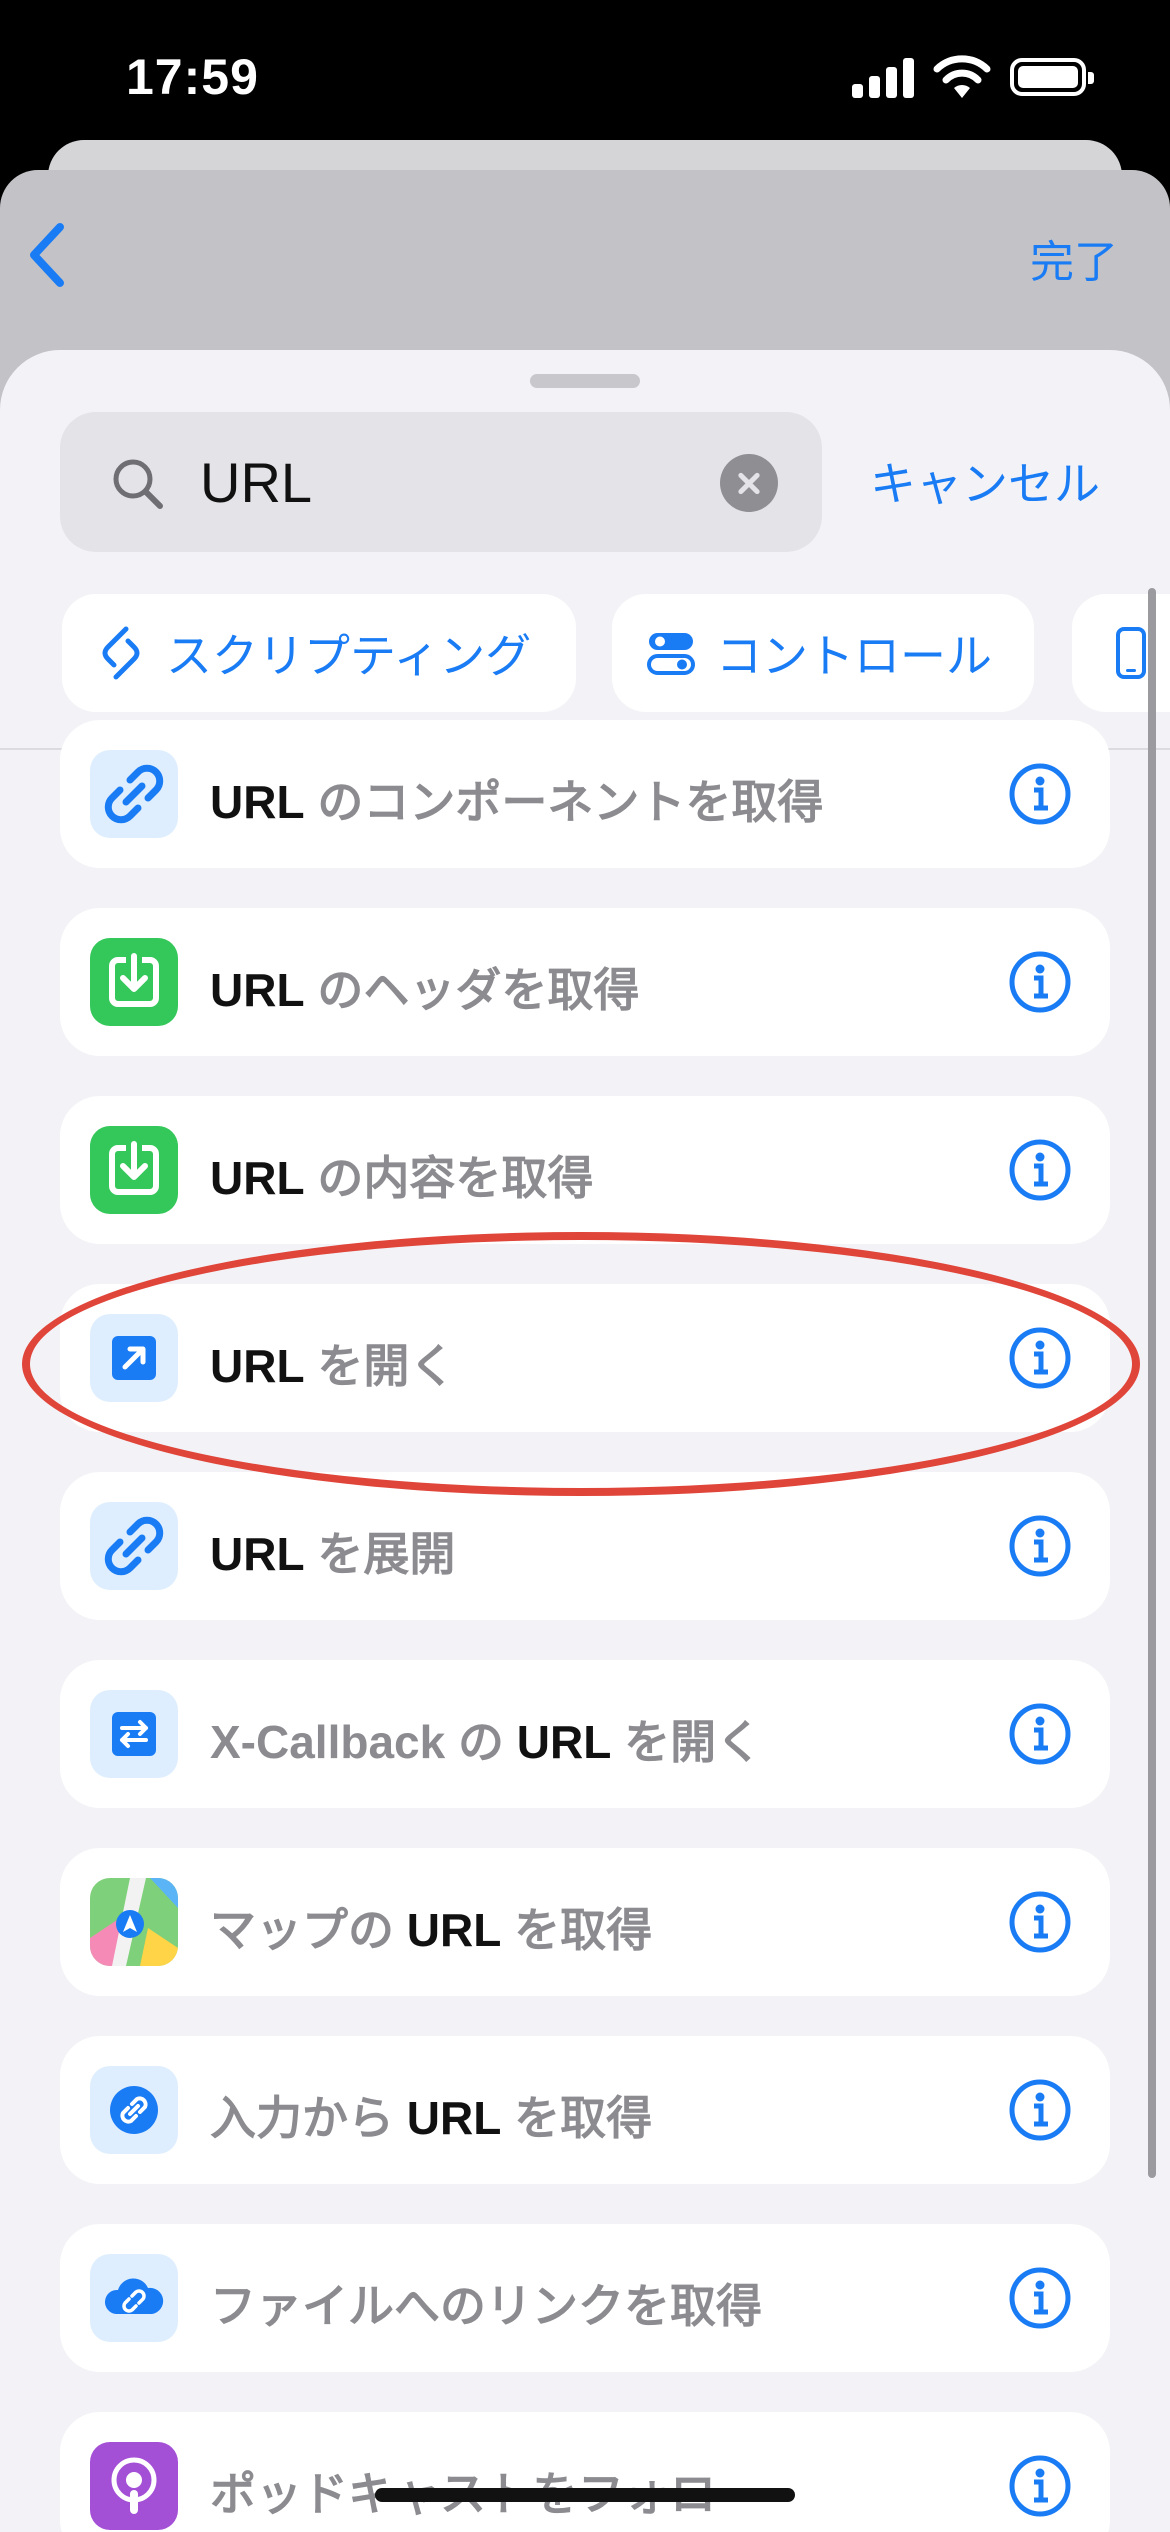 This screenshot has height=2532, width=1170. I want to click on scrollbar, so click(1152, 1383).